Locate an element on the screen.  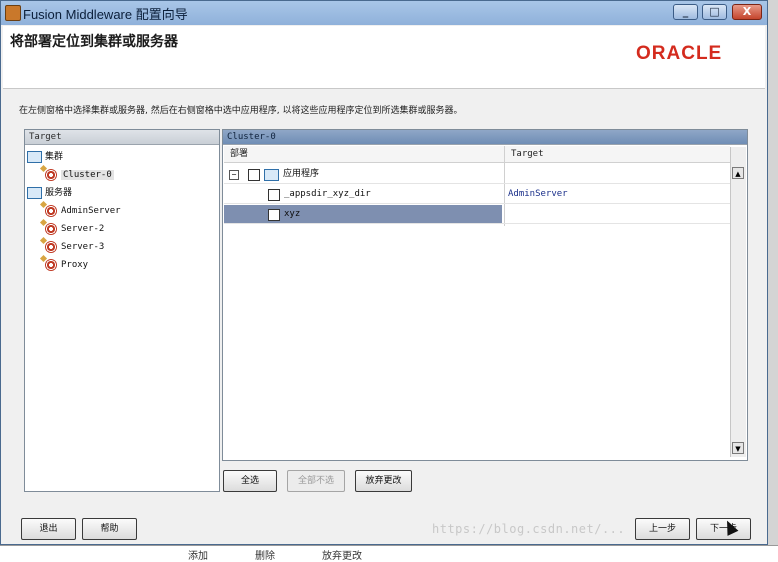
window-title: Fusion Middleware 配置向导 is located at coordinates (105, 14).